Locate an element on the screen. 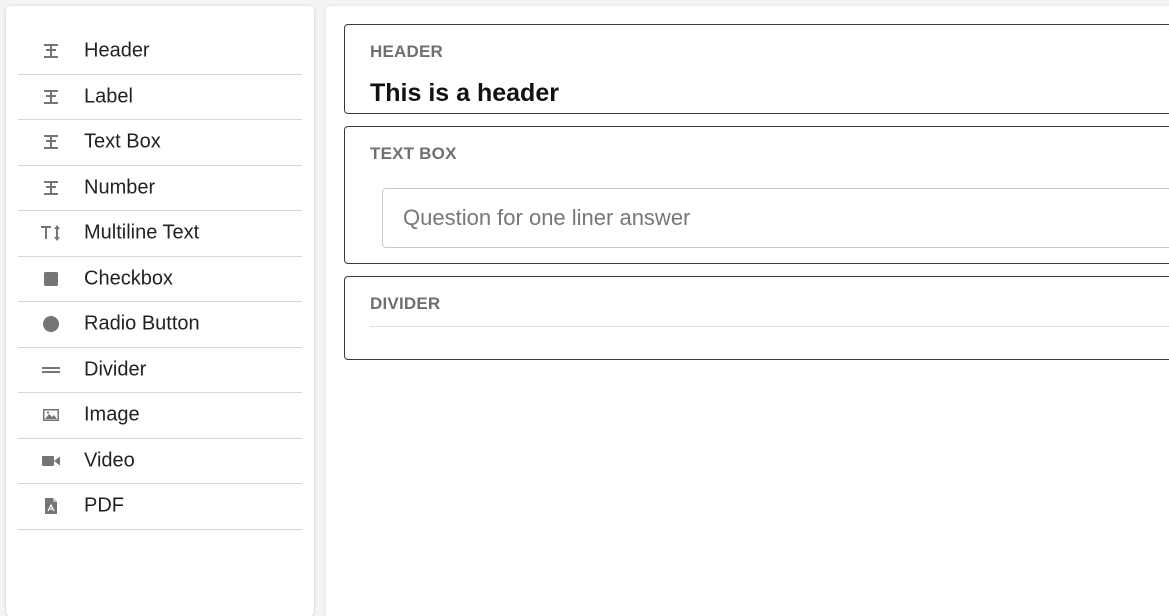 The image size is (1169, 616). palette-item-radio-button: Radio Button is located at coordinates (160, 325).